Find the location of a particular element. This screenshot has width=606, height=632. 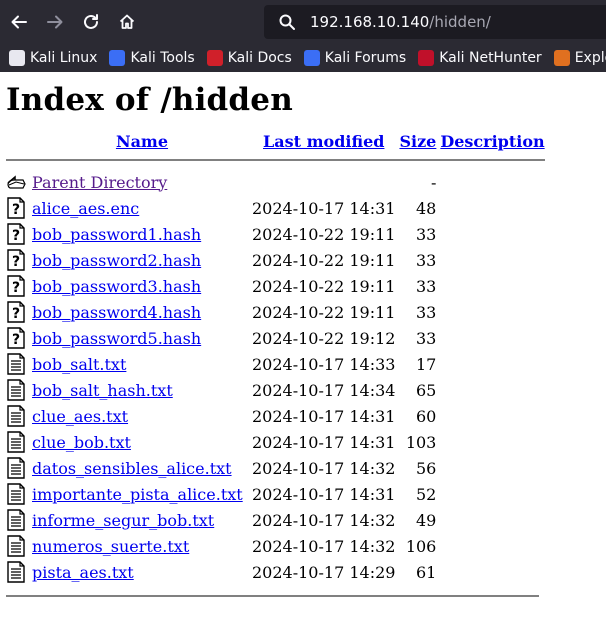

file-modified: 2024-10-22 19:12 is located at coordinates (324, 338).